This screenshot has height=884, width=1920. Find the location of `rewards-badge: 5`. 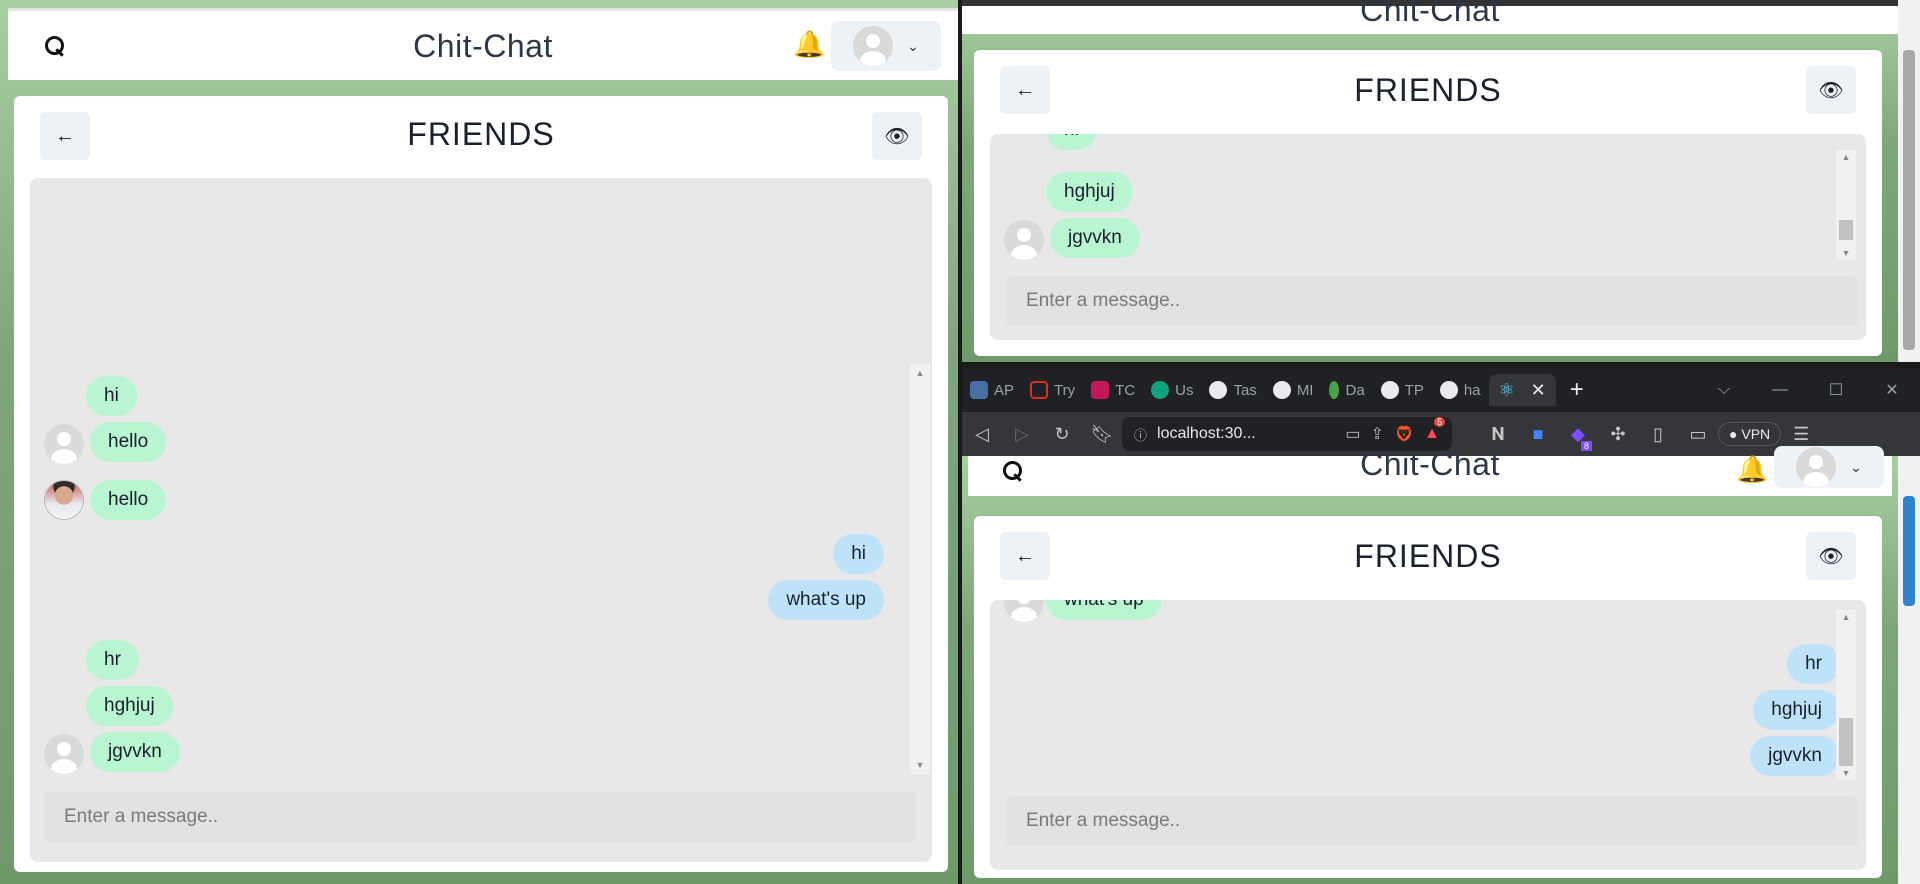

rewards-badge: 5 is located at coordinates (1440, 422).